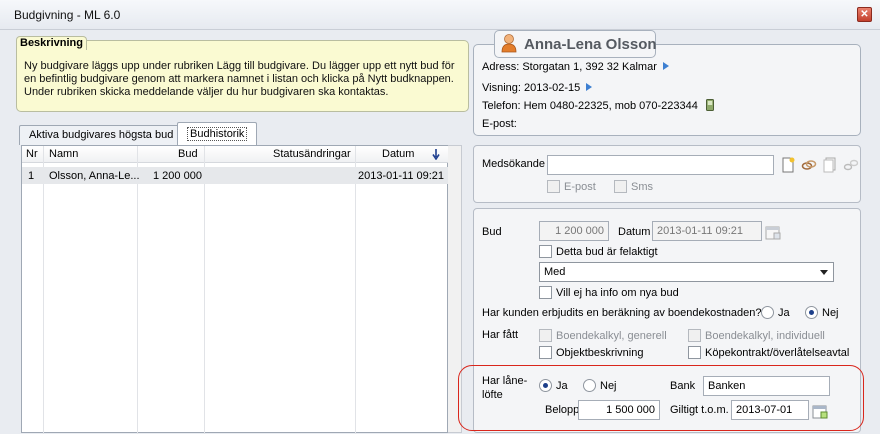 The height and width of the screenshot is (434, 880). Describe the element at coordinates (694, 335) in the screenshot. I see `individual-calc-checkbox` at that location.